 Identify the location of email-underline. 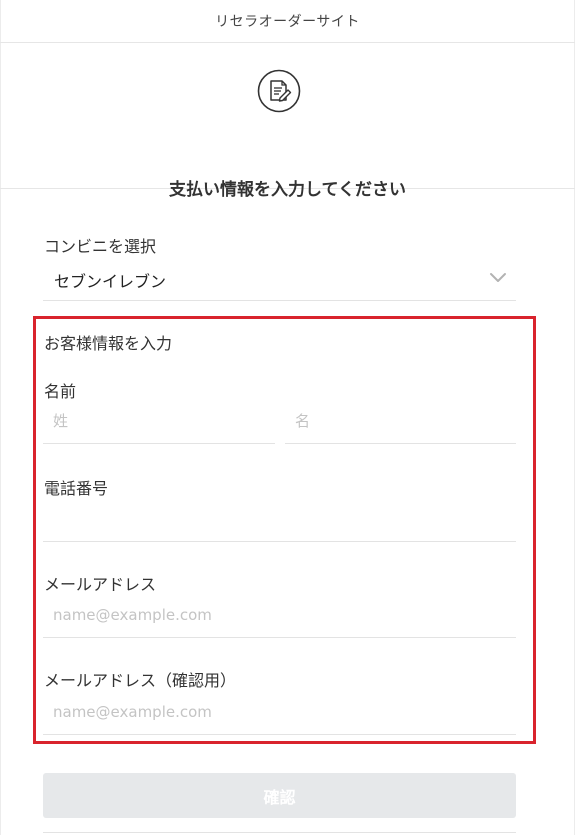
(279, 637).